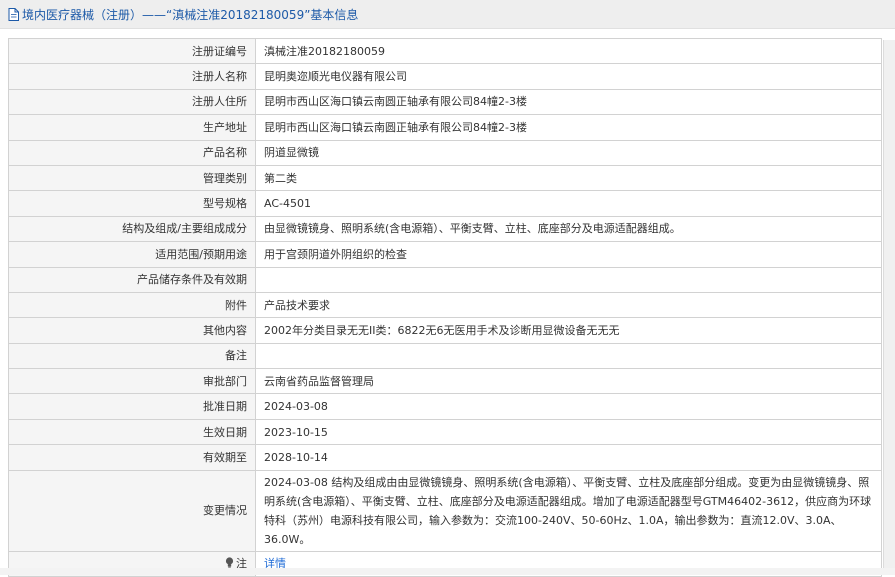 The image size is (895, 577). I want to click on table-row: 适用范围/预期用途 用于宫颈阴道外阴组织的检查, so click(445, 254).